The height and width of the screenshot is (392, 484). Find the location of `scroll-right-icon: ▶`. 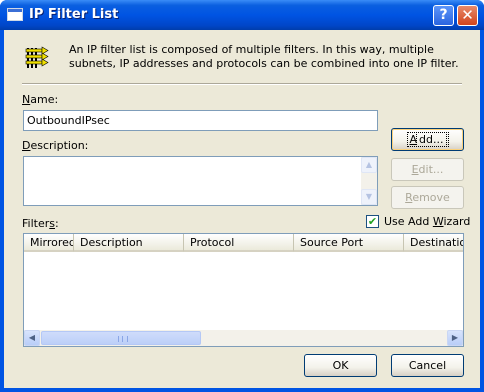

scroll-right-icon: ▶ is located at coordinates (455, 338).